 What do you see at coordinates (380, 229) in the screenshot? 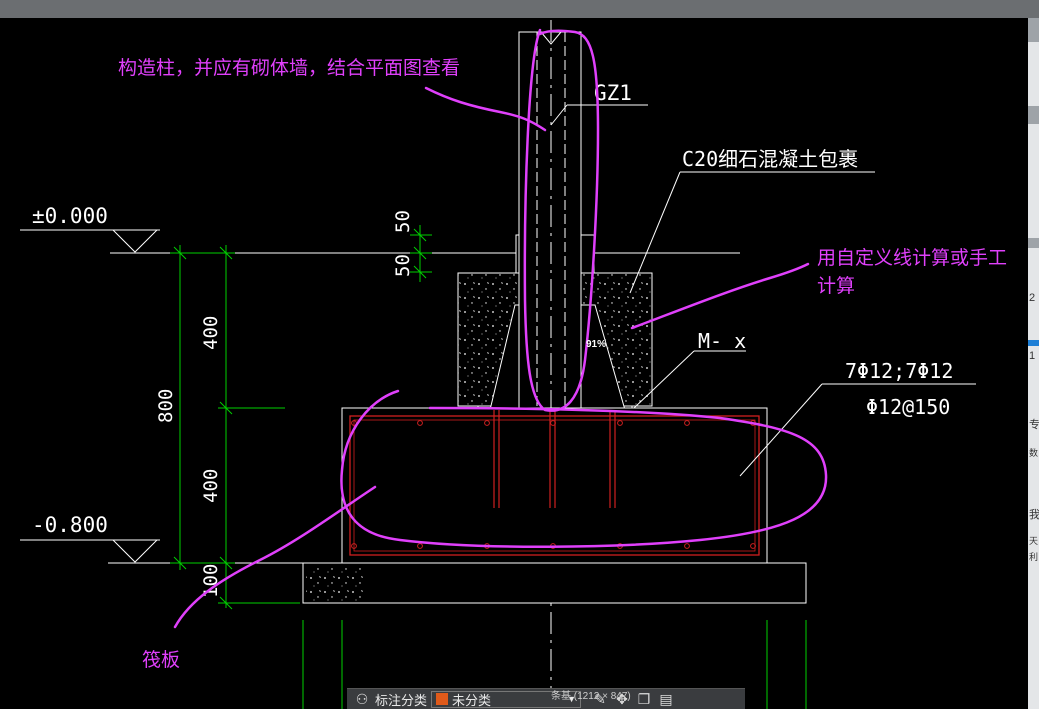
I see `elevation-marker-top: ±0.000` at bounding box center [380, 229].